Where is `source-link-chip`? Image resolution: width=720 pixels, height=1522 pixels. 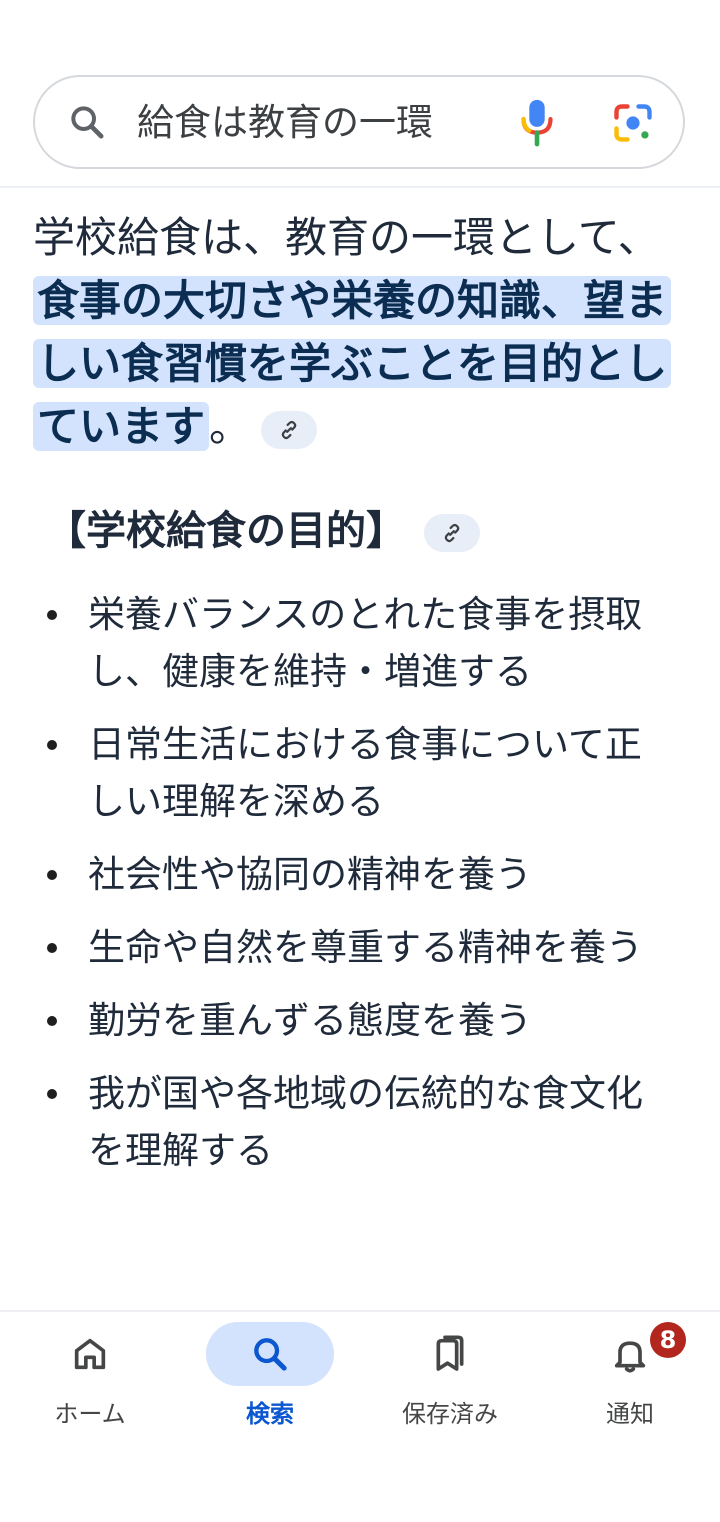 source-link-chip is located at coordinates (289, 429).